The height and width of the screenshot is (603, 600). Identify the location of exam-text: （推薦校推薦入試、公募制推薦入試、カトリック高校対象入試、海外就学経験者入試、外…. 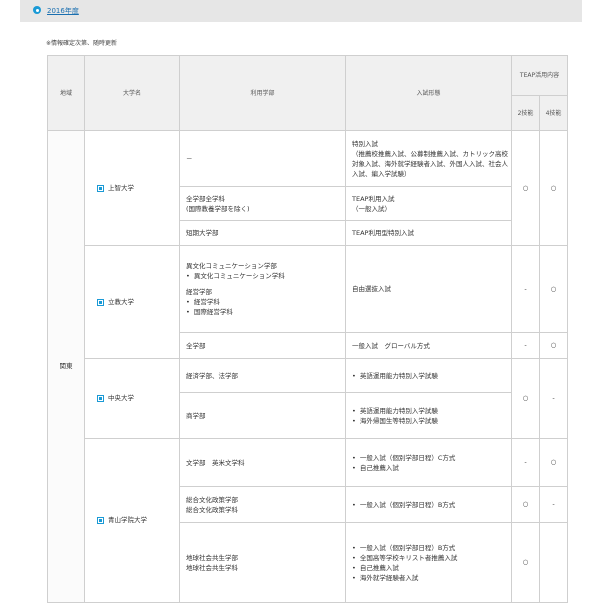
(430, 163).